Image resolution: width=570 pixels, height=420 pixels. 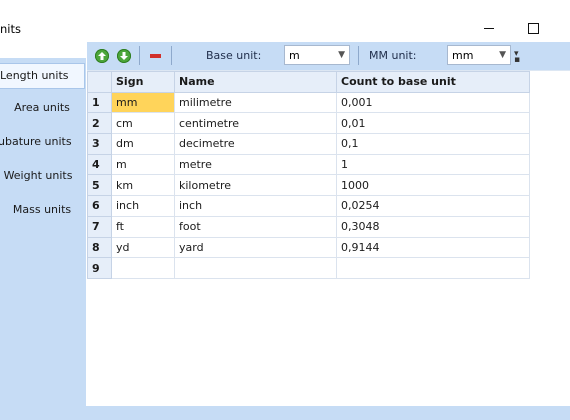 What do you see at coordinates (42, 108) in the screenshot?
I see `tab-area-units: Area units` at bounding box center [42, 108].